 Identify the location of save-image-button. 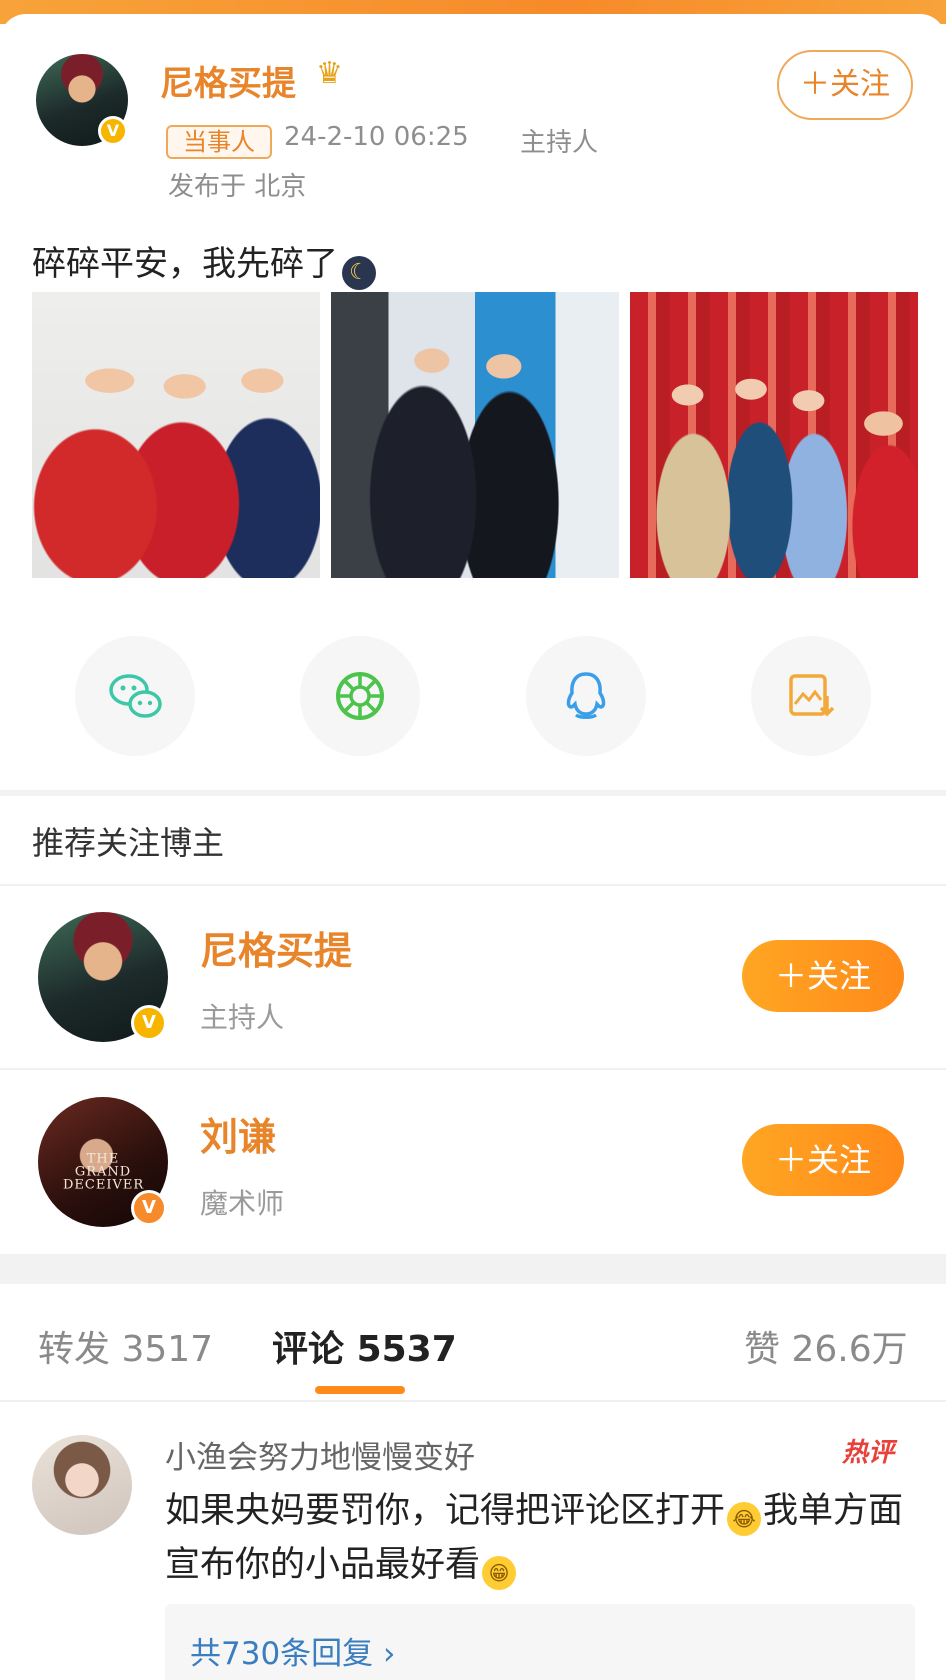
(811, 696).